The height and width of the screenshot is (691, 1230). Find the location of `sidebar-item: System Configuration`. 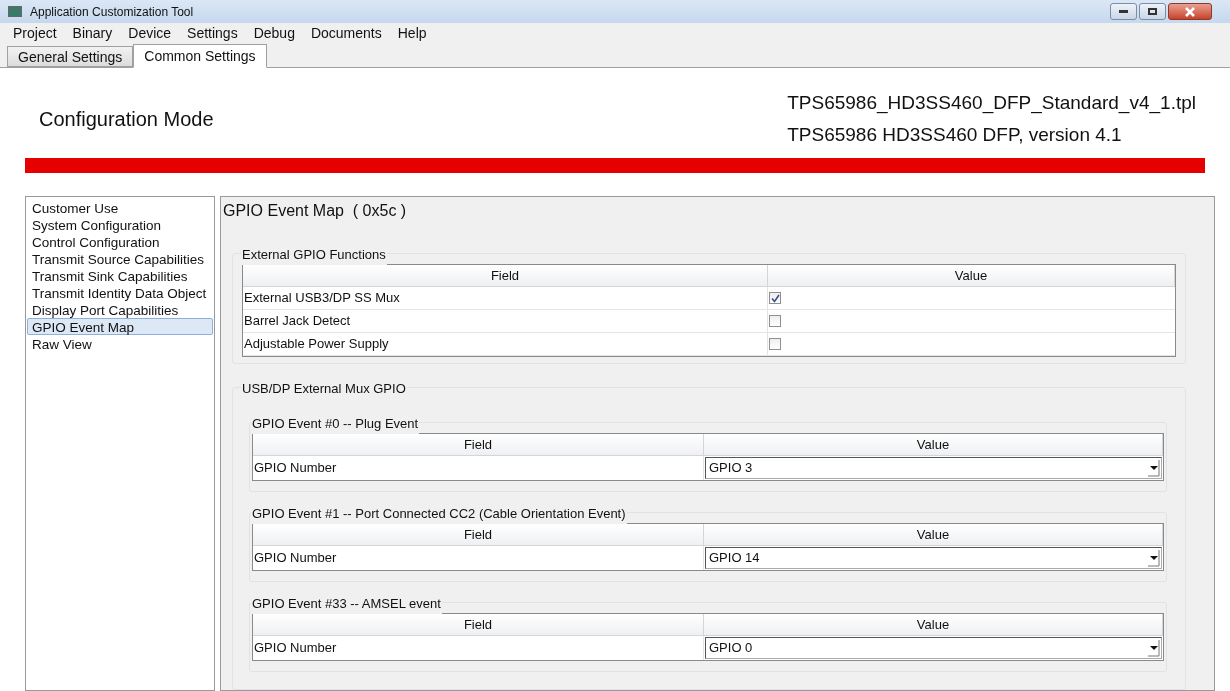

sidebar-item: System Configuration is located at coordinates (120, 224).